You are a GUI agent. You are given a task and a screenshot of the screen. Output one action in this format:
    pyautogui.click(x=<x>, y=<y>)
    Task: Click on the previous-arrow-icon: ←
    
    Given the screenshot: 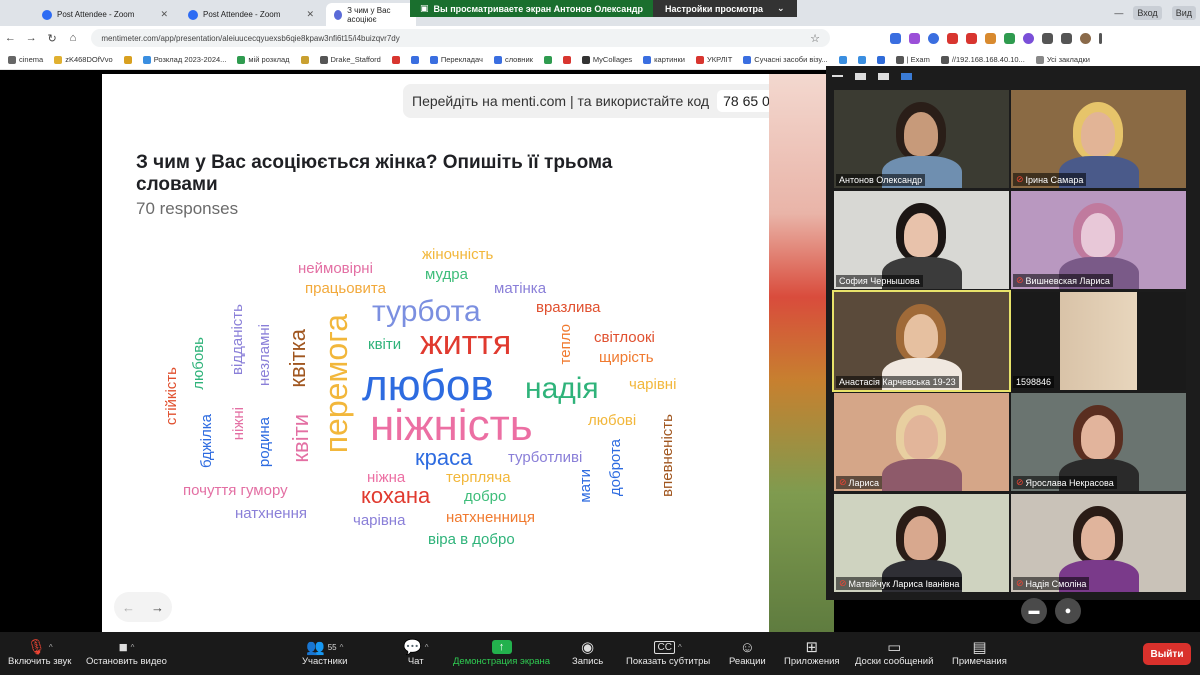 What is the action you would take?
    pyautogui.click(x=128, y=607)
    